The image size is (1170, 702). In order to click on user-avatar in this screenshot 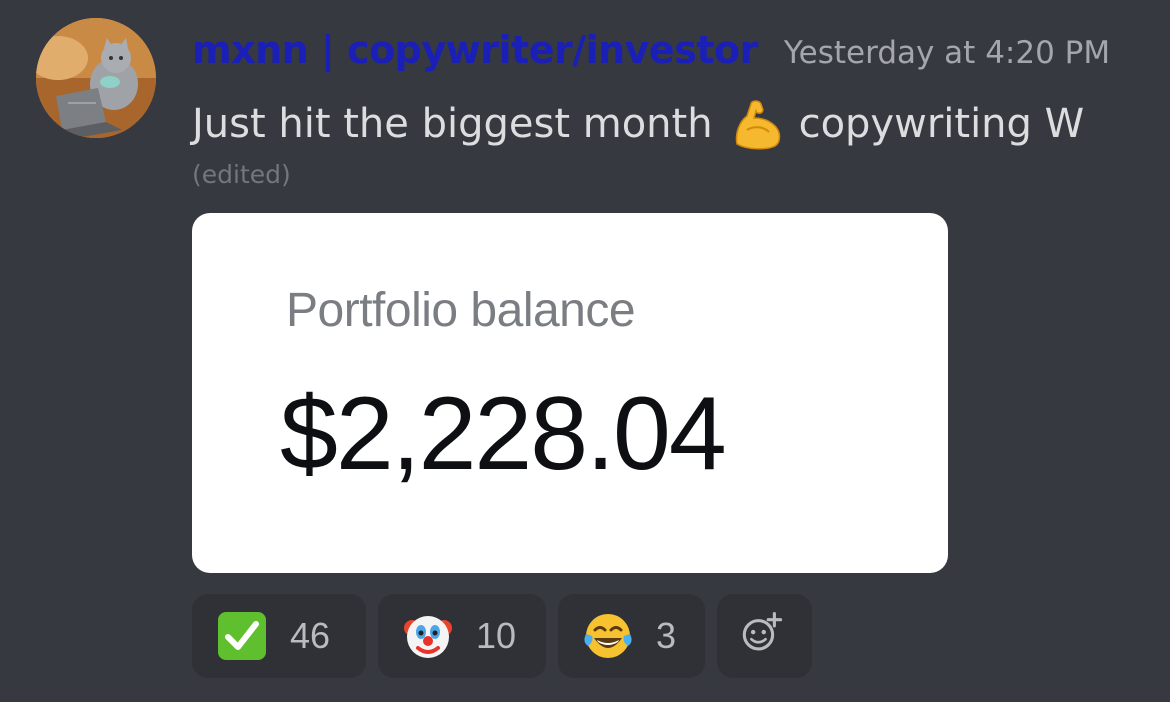, I will do `click(96, 78)`.